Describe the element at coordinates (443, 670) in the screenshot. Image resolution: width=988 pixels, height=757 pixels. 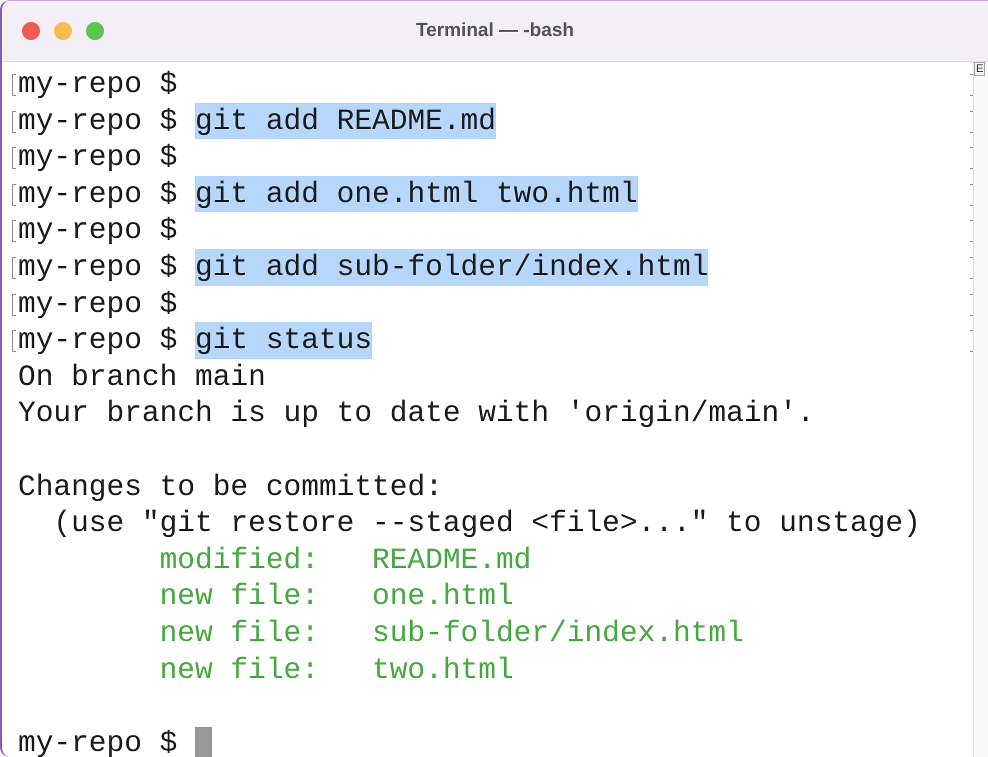
I see `file-name: two.html` at that location.